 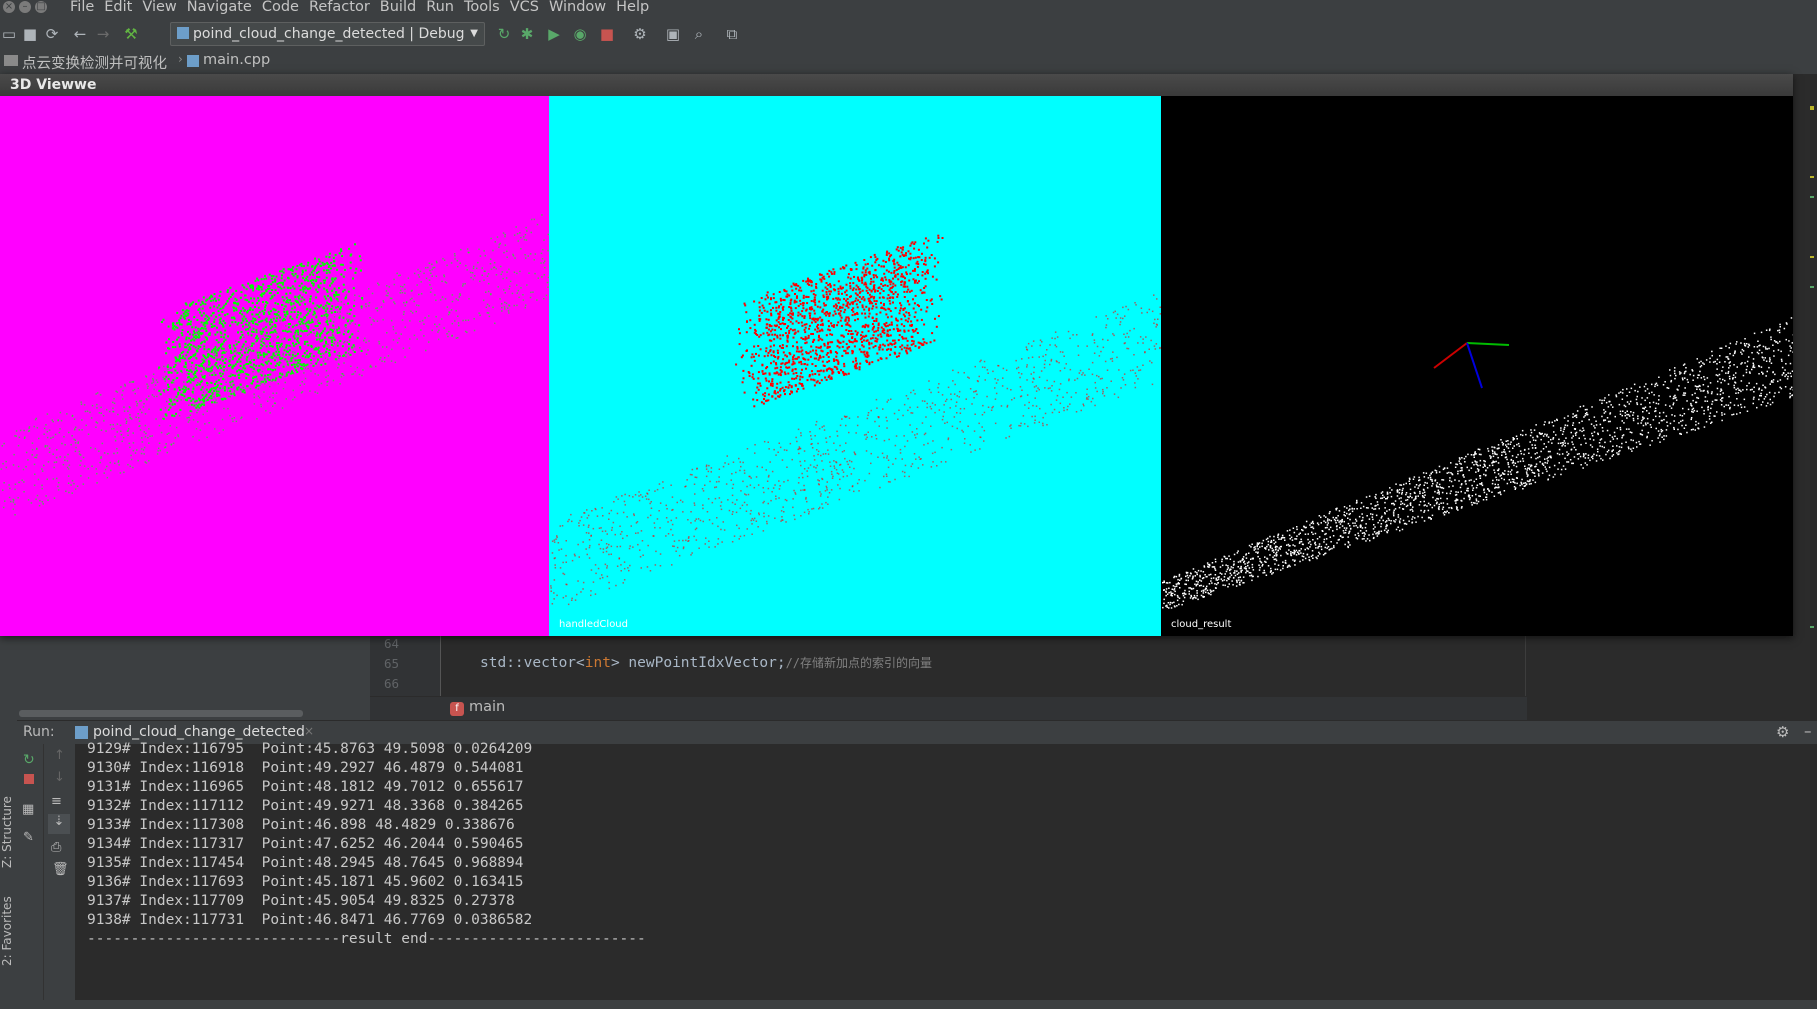 I want to click on point-cloud, so click(x=855, y=420).